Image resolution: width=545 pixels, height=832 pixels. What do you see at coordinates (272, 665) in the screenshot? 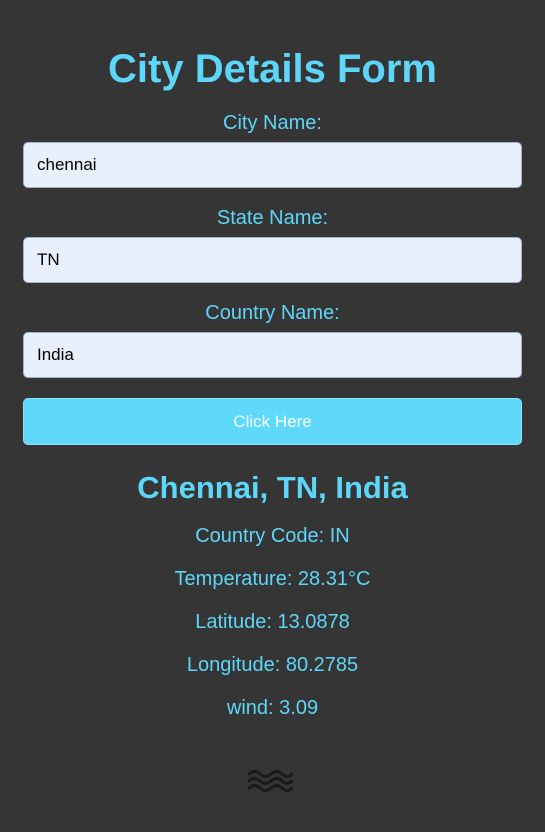
I see `longitude-text: Longitude: 80.2785` at bounding box center [272, 665].